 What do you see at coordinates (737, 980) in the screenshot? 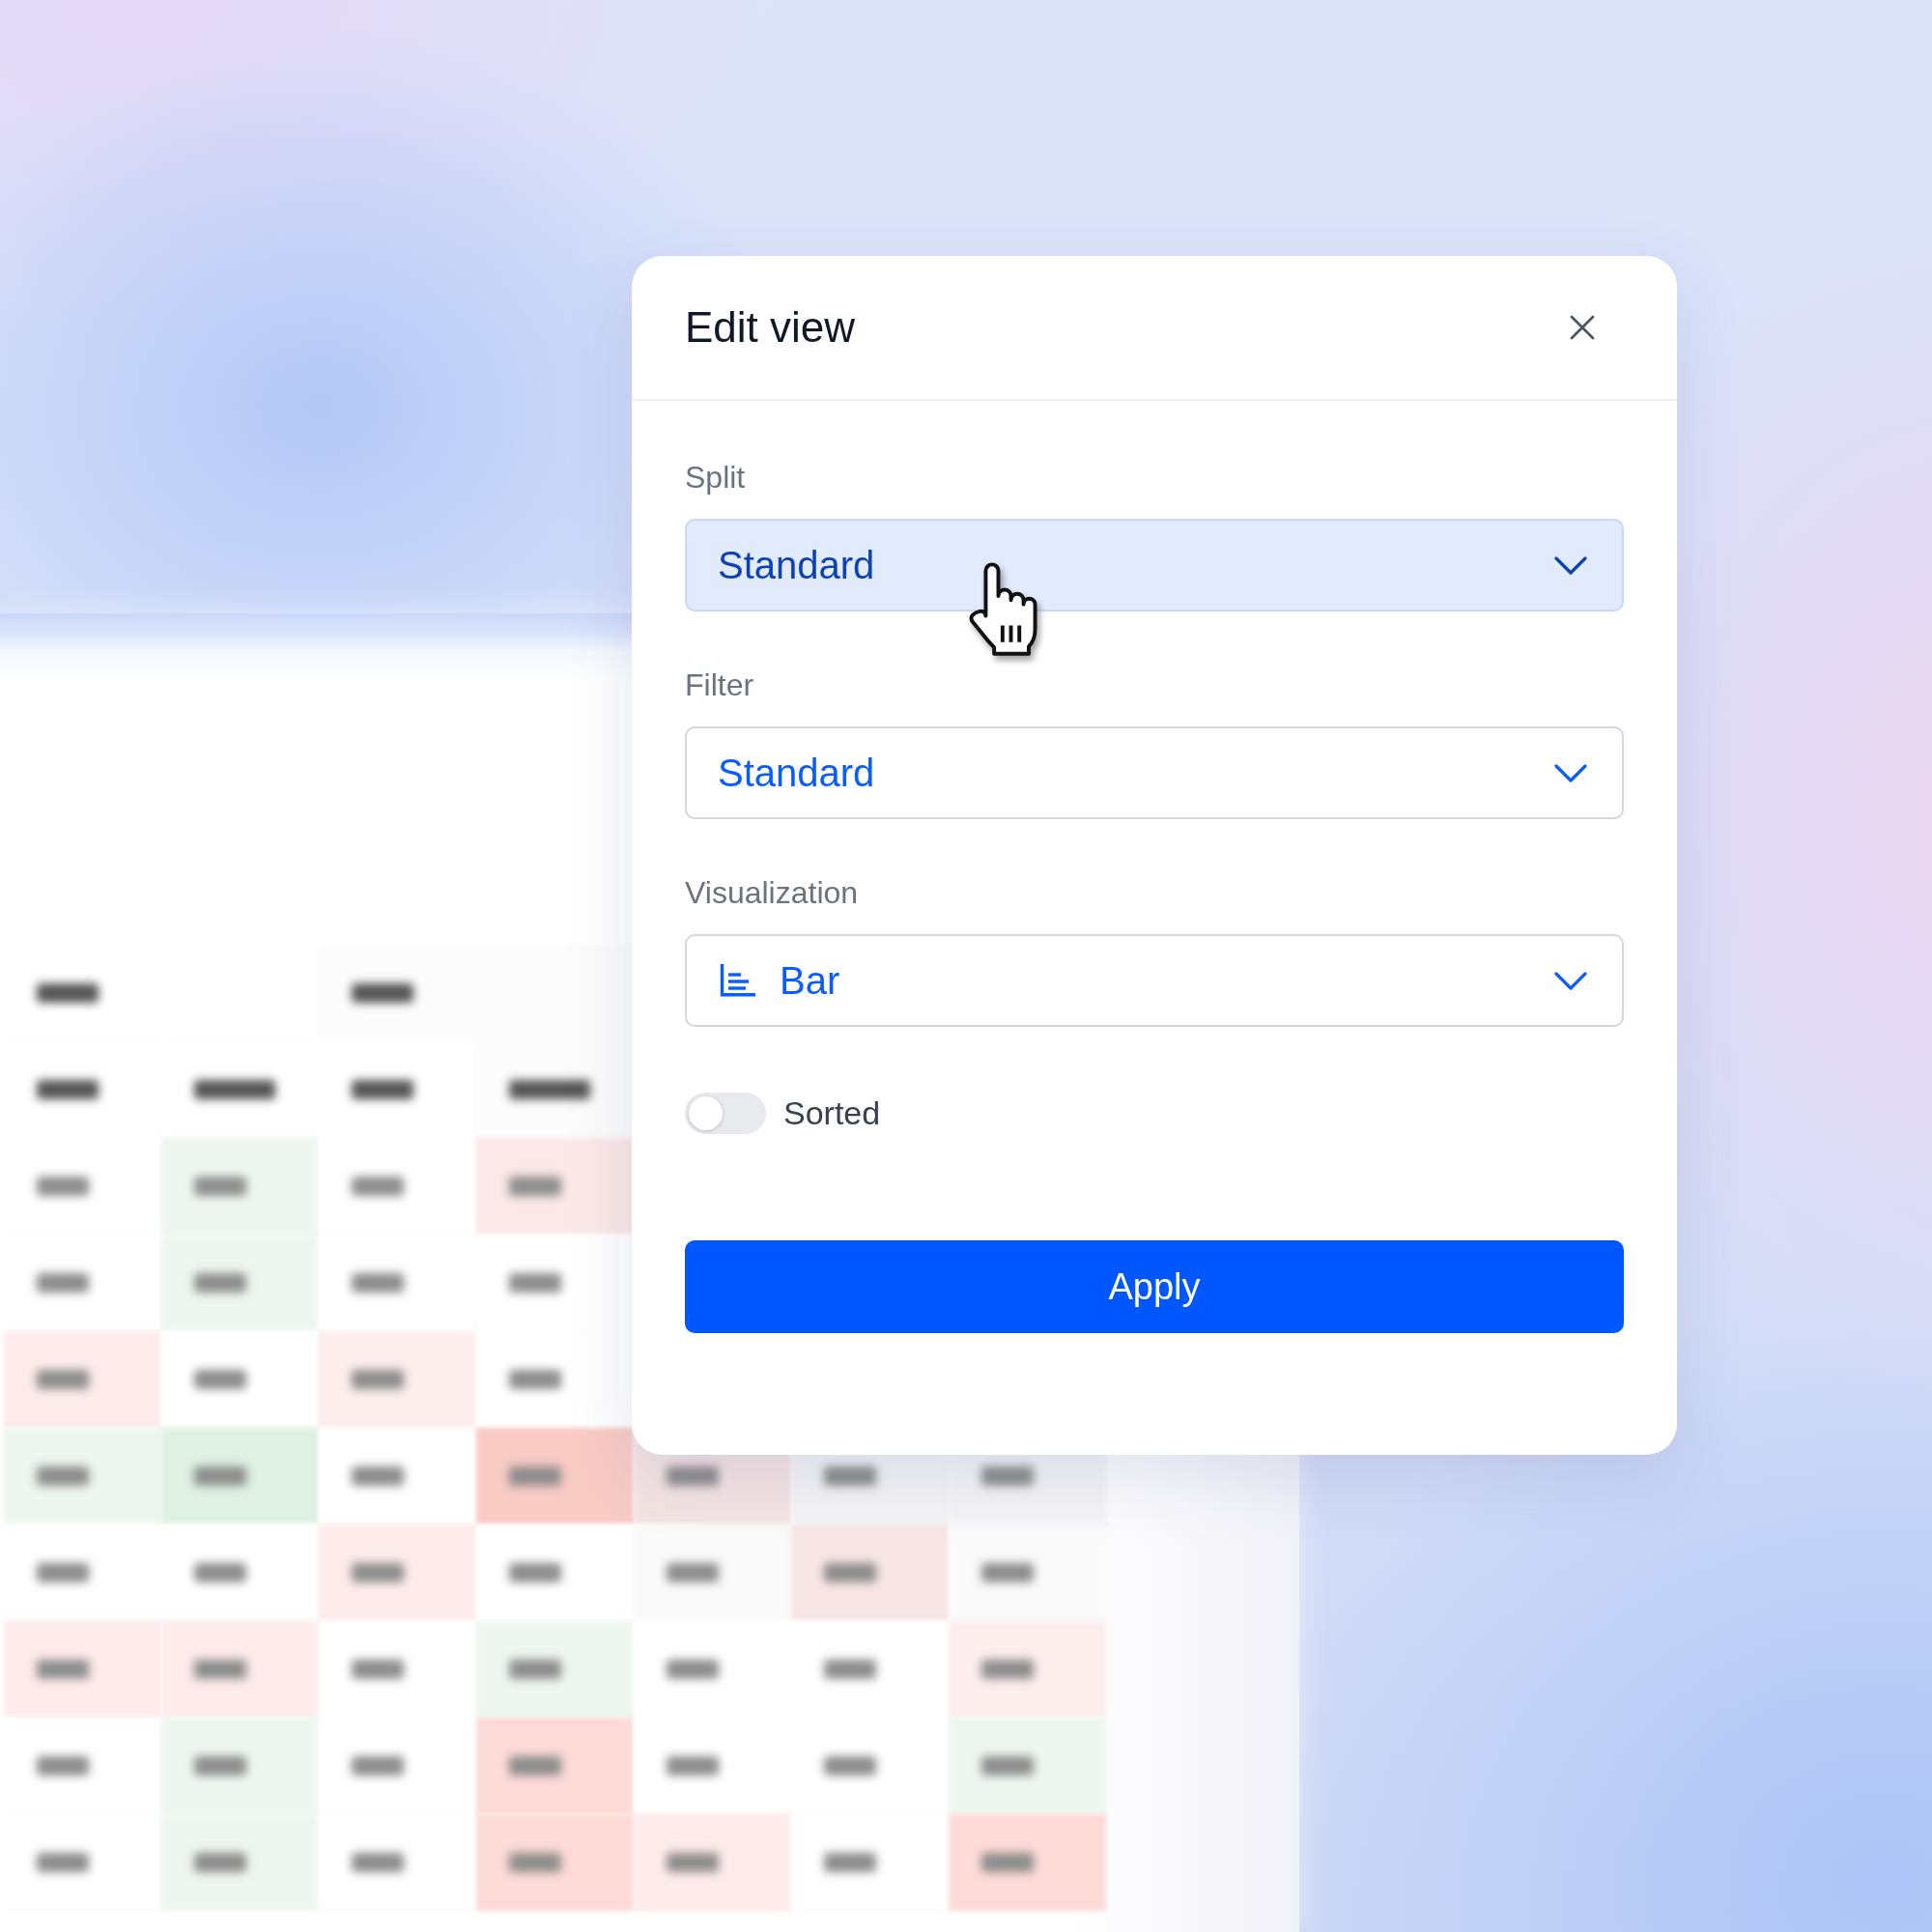
I see `bar-chart-icon` at bounding box center [737, 980].